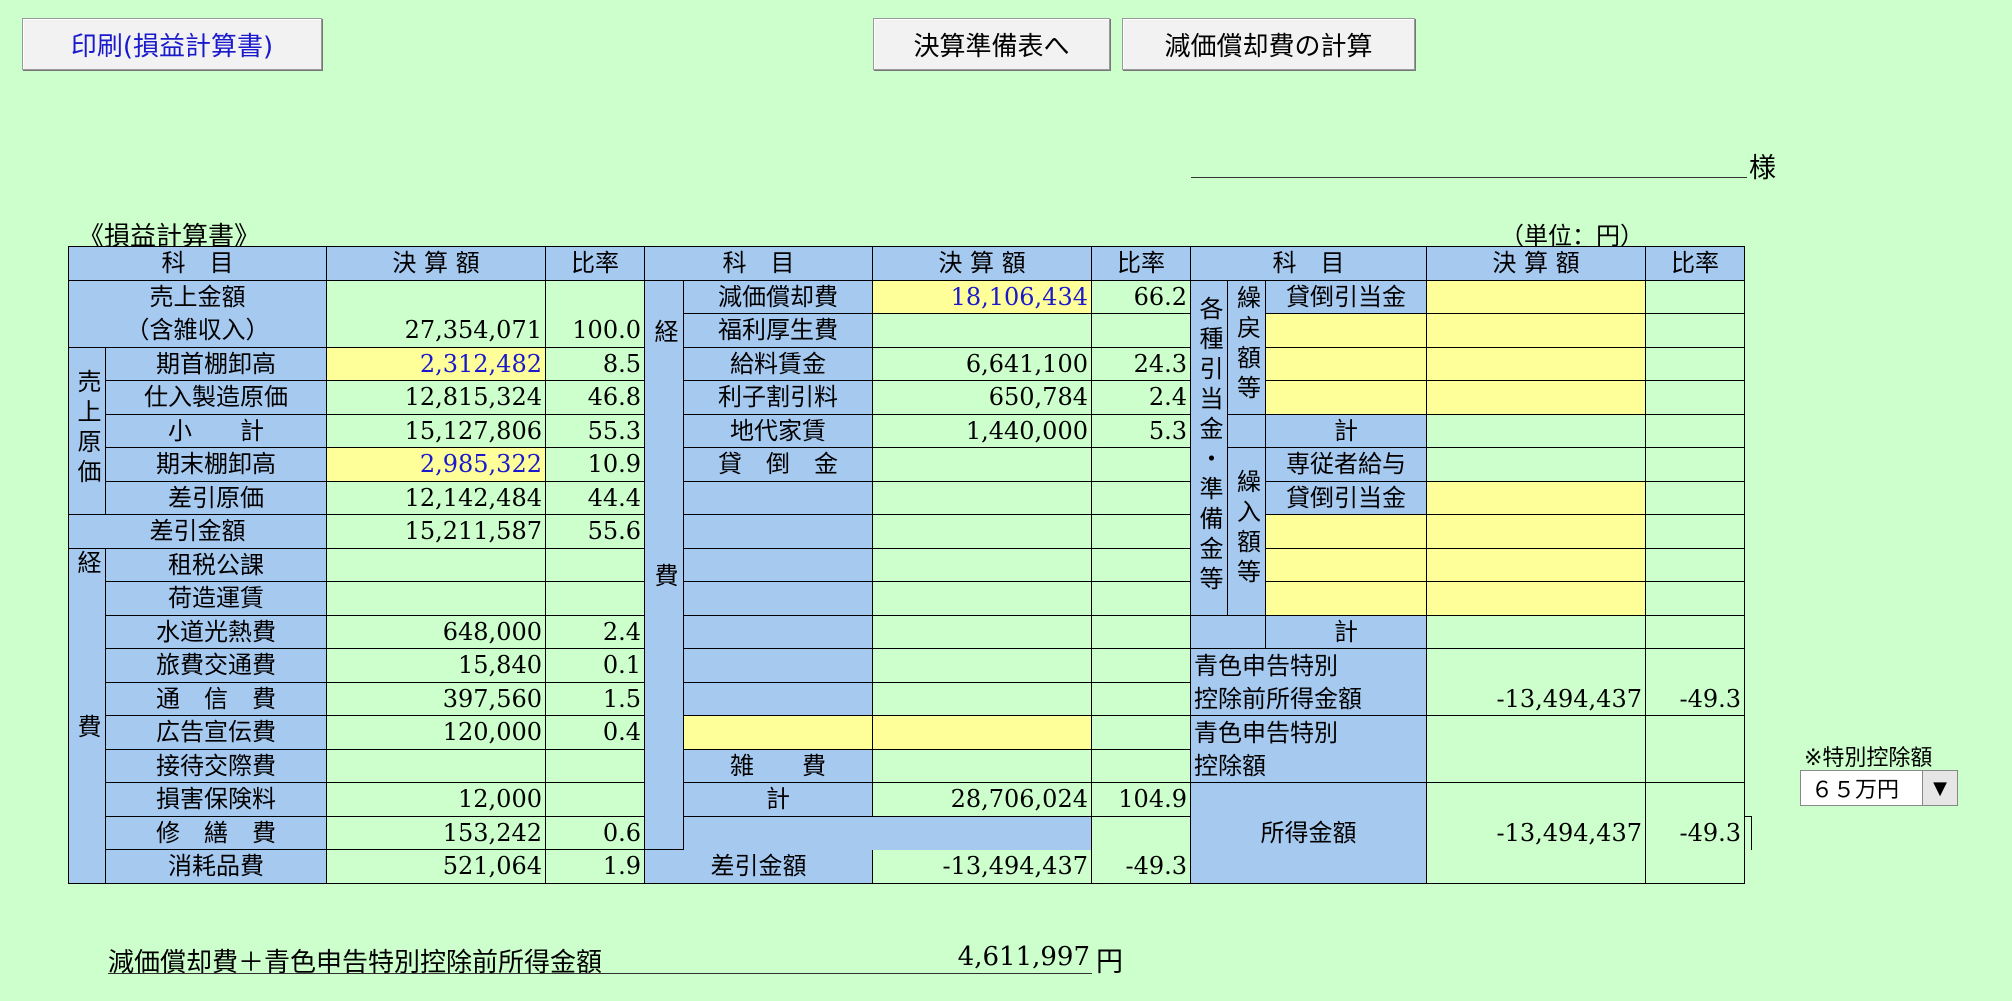  I want to click on mid-custom-label, so click(778, 732).